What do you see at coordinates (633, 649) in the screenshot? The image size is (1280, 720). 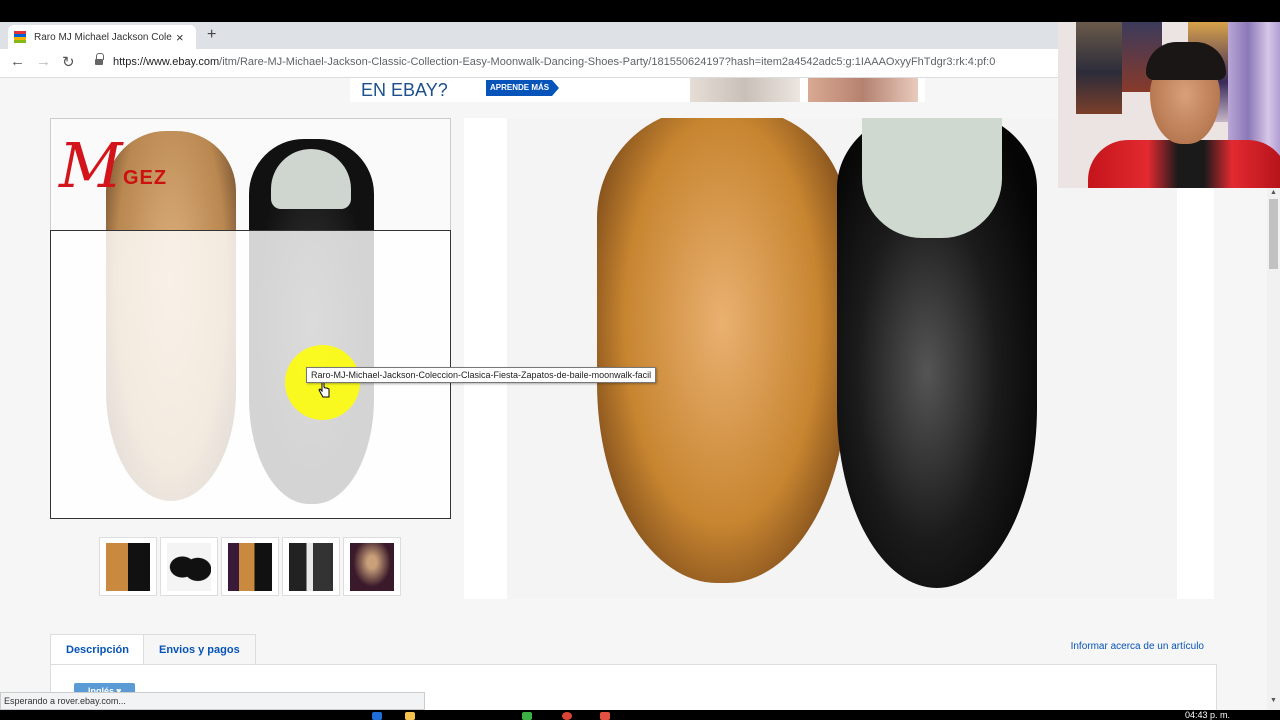 I see `description-tabs: Descripción Envios y pagos` at bounding box center [633, 649].